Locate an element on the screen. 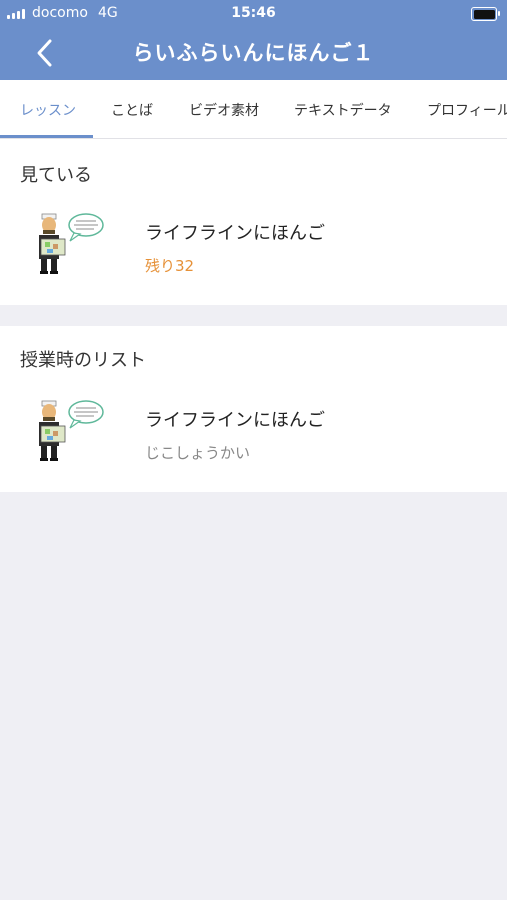  remaining-count: 残り32 is located at coordinates (170, 266).